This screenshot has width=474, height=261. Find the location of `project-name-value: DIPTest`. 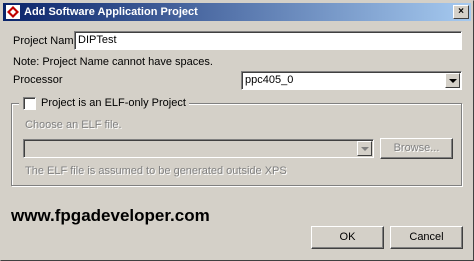

project-name-value: DIPTest is located at coordinates (97, 40).